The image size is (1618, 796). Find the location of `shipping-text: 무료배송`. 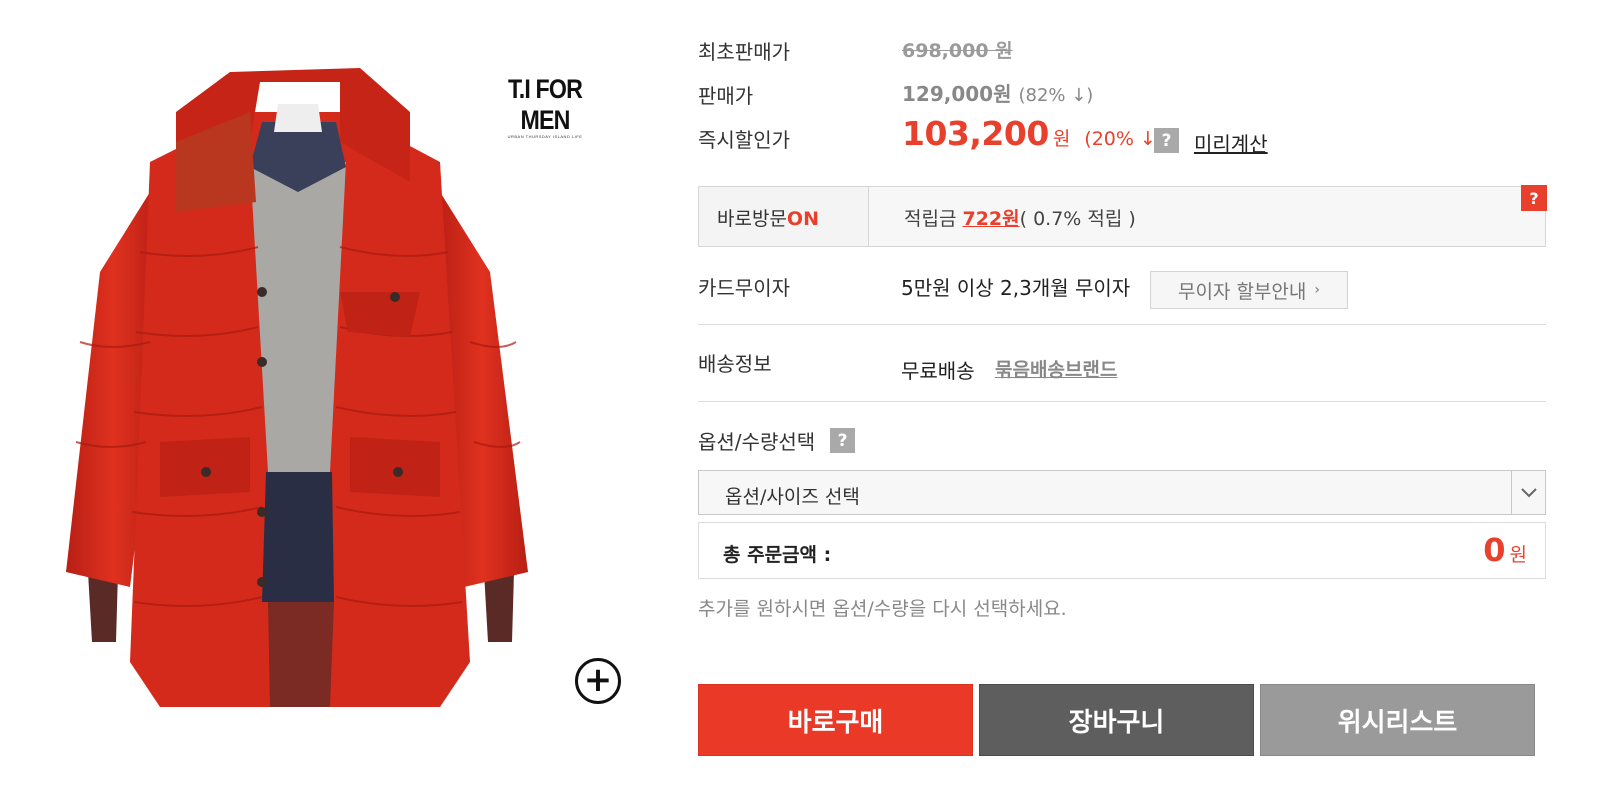

shipping-text: 무료배송 is located at coordinates (938, 371).